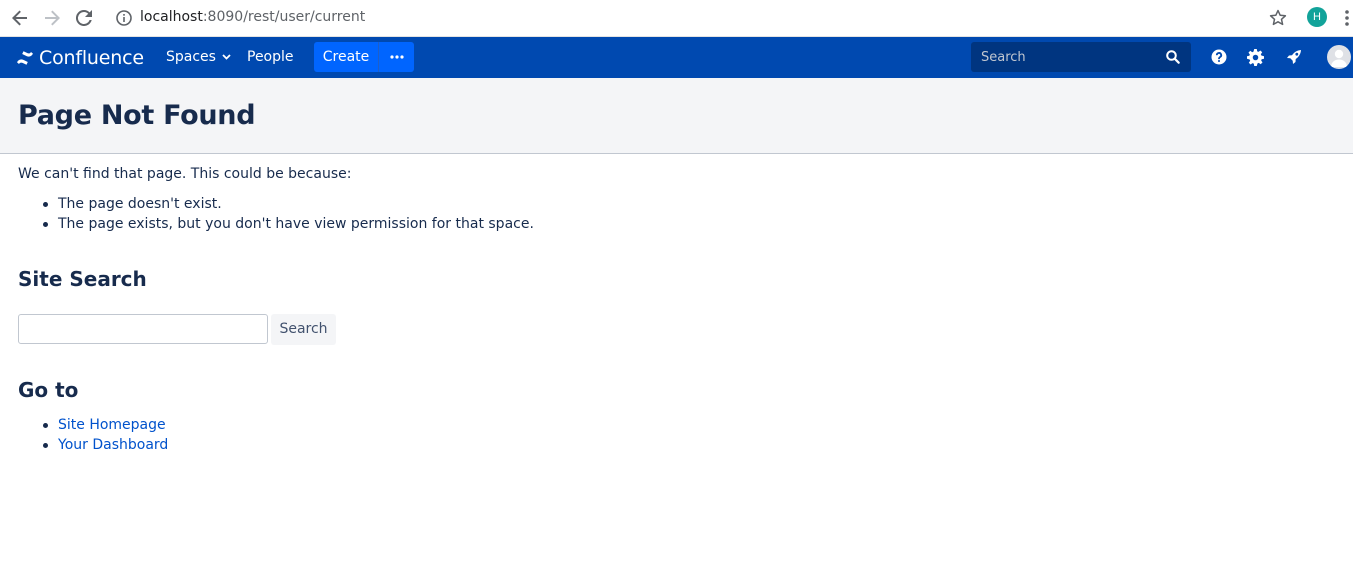 Image resolution: width=1353 pixels, height=574 pixels. I want to click on site-search-input, so click(143, 329).